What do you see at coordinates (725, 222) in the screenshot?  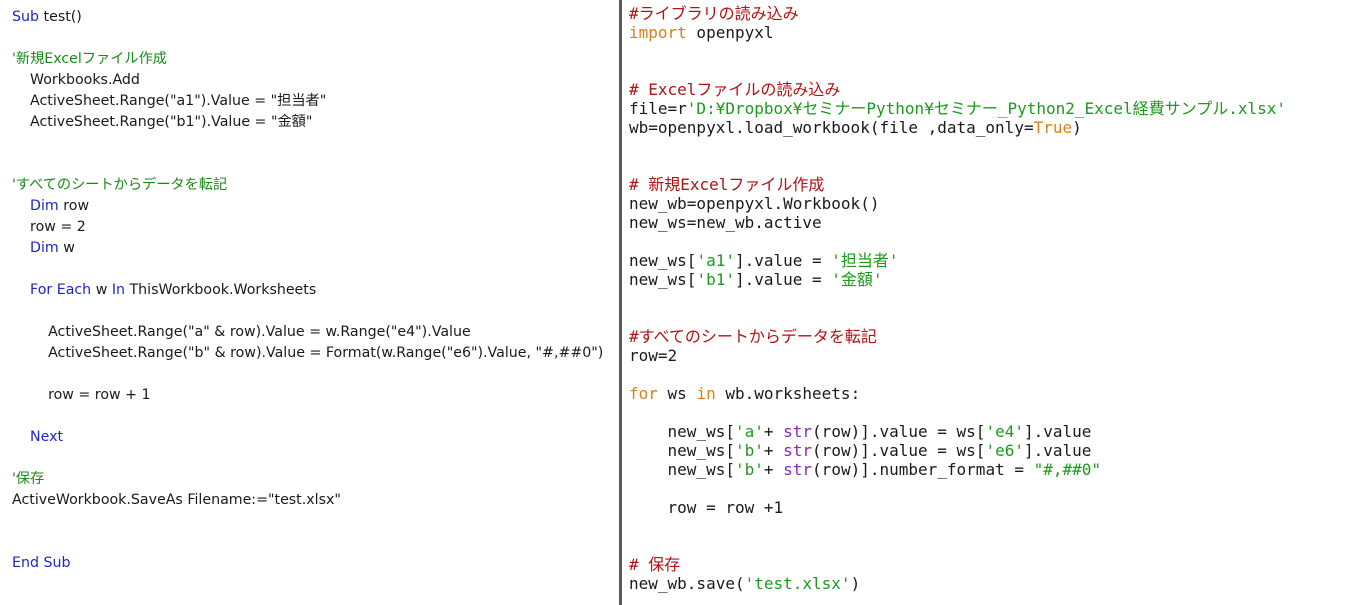 I see `py-code-token: new_ws=new_wb.active` at bounding box center [725, 222].